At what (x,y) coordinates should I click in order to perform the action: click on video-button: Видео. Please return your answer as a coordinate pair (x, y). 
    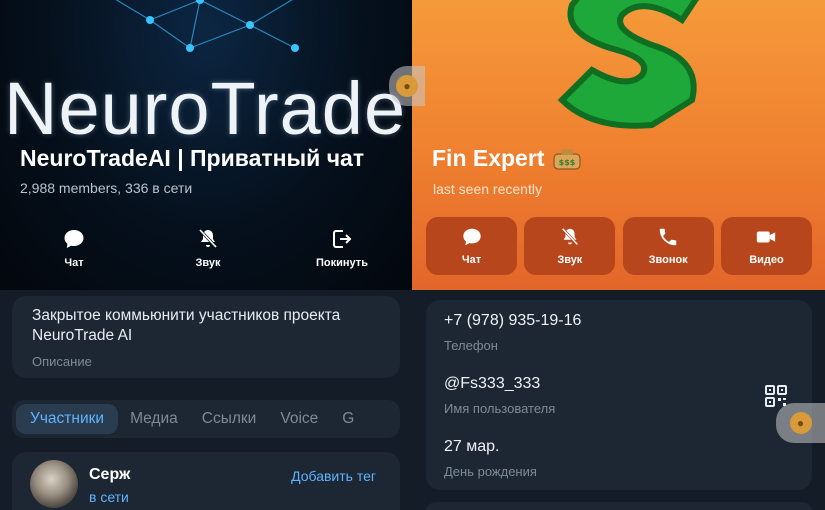
    Looking at the image, I should click on (766, 246).